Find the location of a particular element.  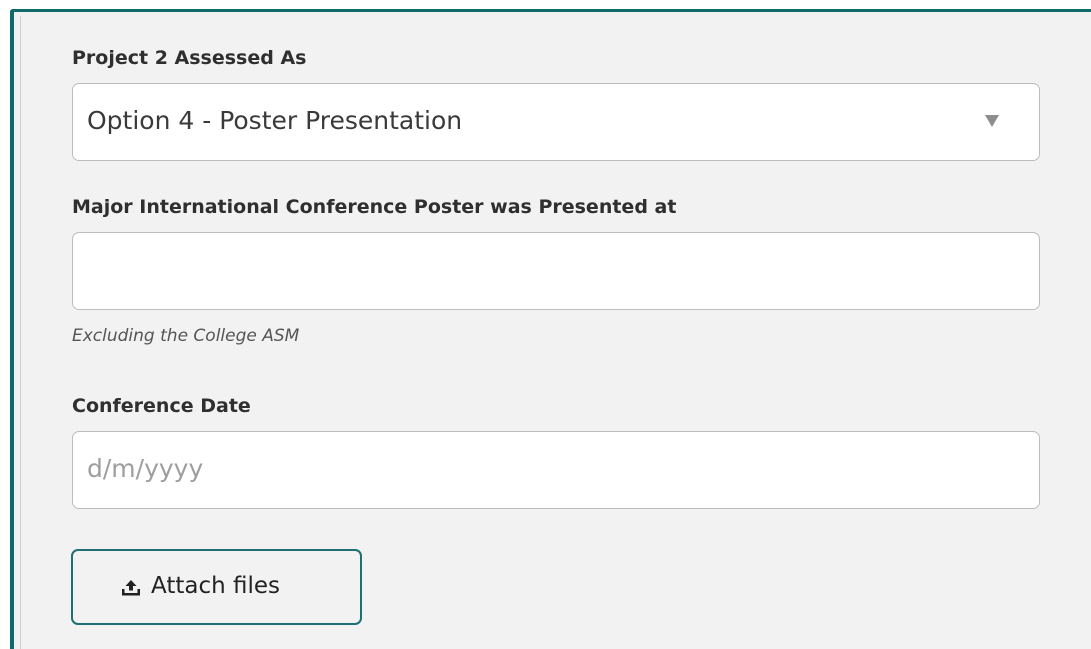

conference-date-input: d/m/yyyy is located at coordinates (556, 470).